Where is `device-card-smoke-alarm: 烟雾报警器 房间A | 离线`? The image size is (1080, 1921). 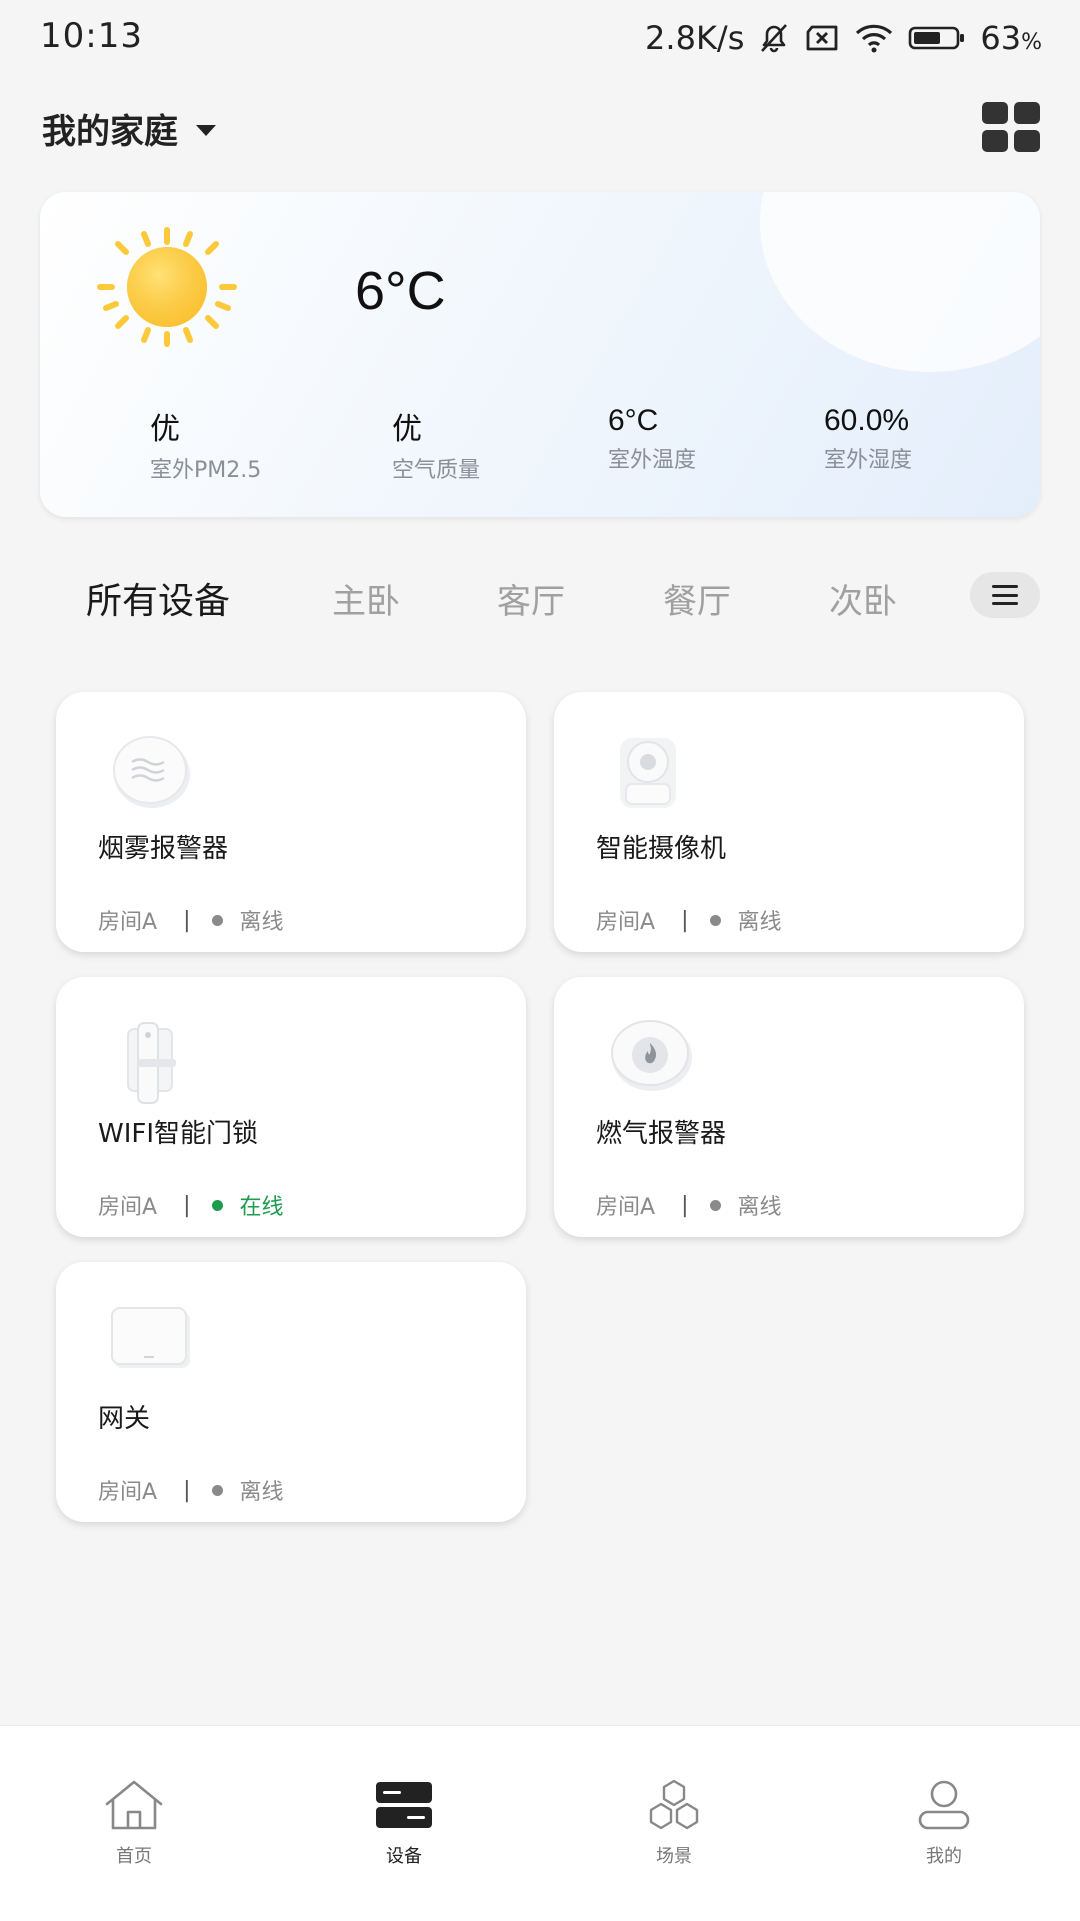 device-card-smoke-alarm: 烟雾报警器 房间A | 离线 is located at coordinates (291, 822).